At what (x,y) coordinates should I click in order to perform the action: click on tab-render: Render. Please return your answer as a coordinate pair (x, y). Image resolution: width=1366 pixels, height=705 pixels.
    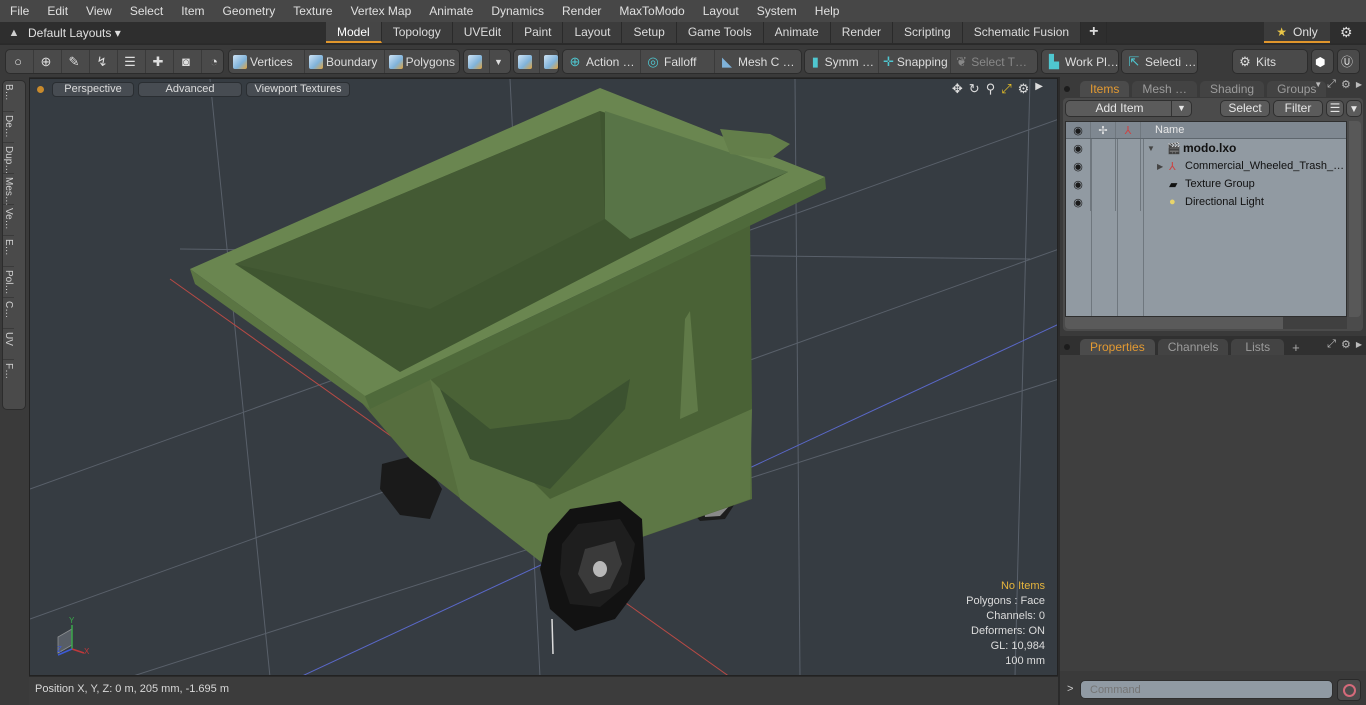
    Looking at the image, I should click on (862, 32).